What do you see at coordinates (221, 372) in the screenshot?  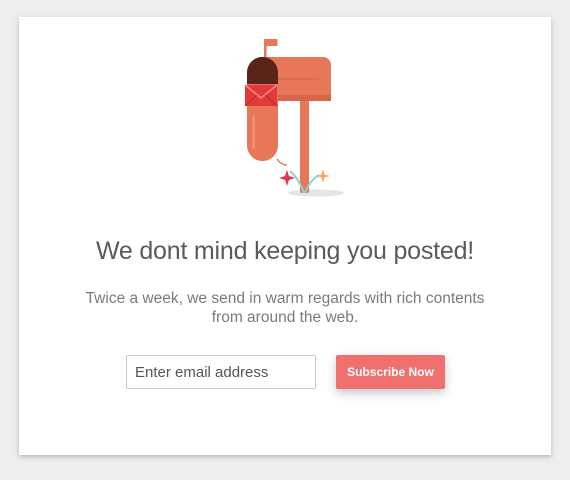 I see `email-field` at bounding box center [221, 372].